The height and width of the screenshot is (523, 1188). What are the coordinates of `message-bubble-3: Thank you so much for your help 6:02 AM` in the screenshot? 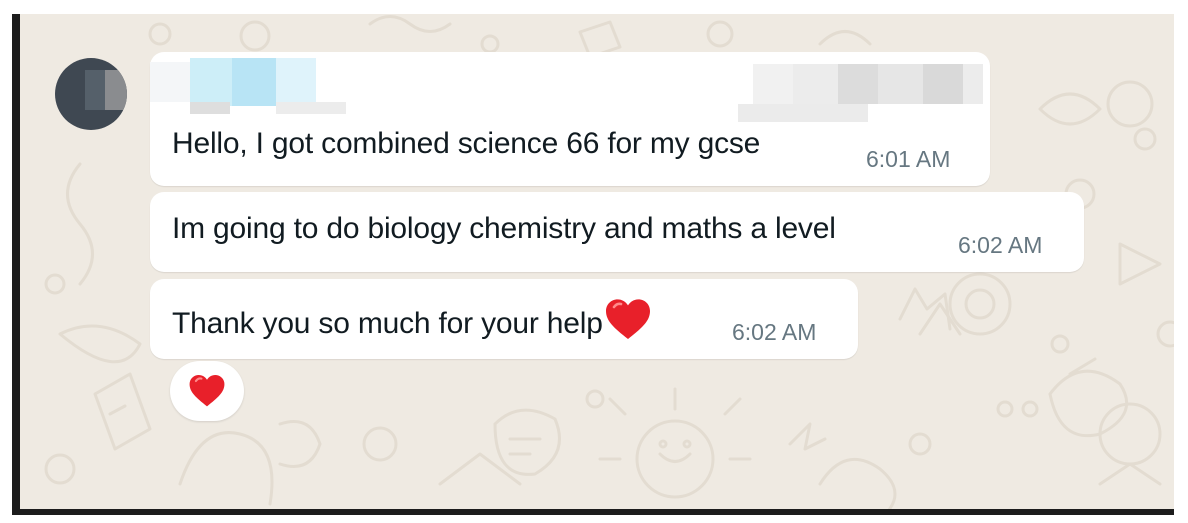 It's located at (504, 319).